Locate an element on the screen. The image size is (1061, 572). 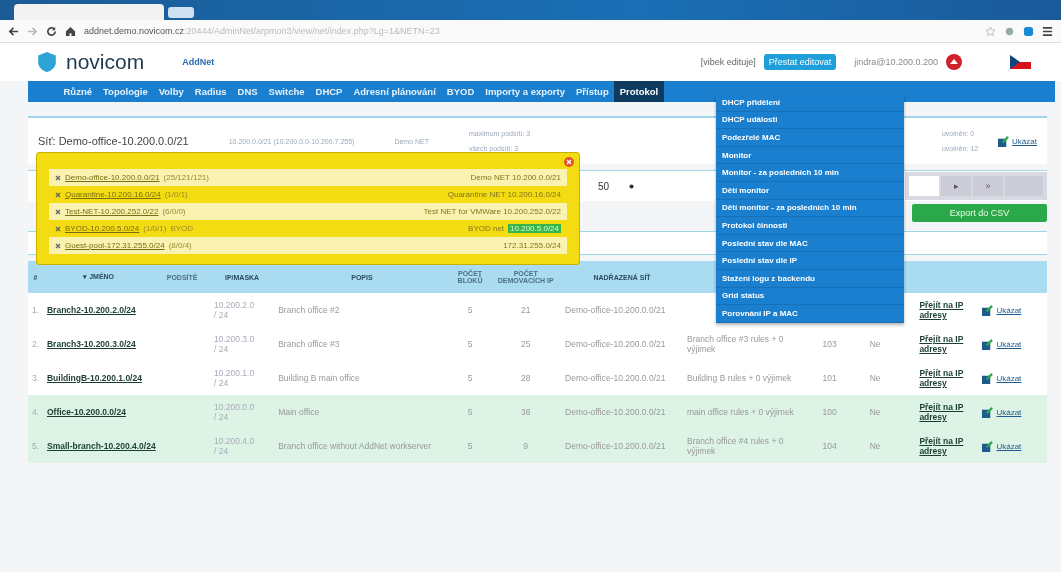
home-icon is located at coordinates (70, 31).